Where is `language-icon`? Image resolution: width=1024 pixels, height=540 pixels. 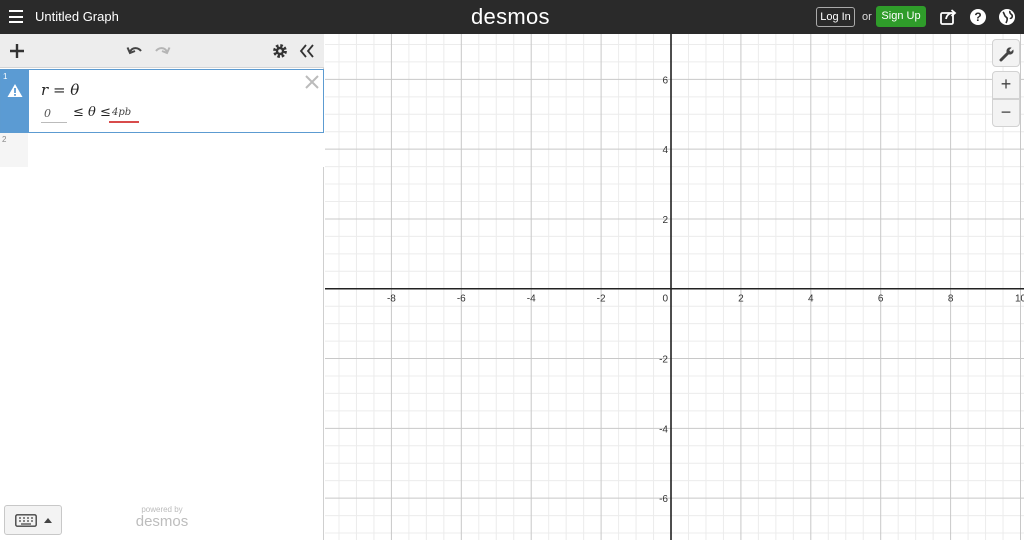 language-icon is located at coordinates (1007, 17).